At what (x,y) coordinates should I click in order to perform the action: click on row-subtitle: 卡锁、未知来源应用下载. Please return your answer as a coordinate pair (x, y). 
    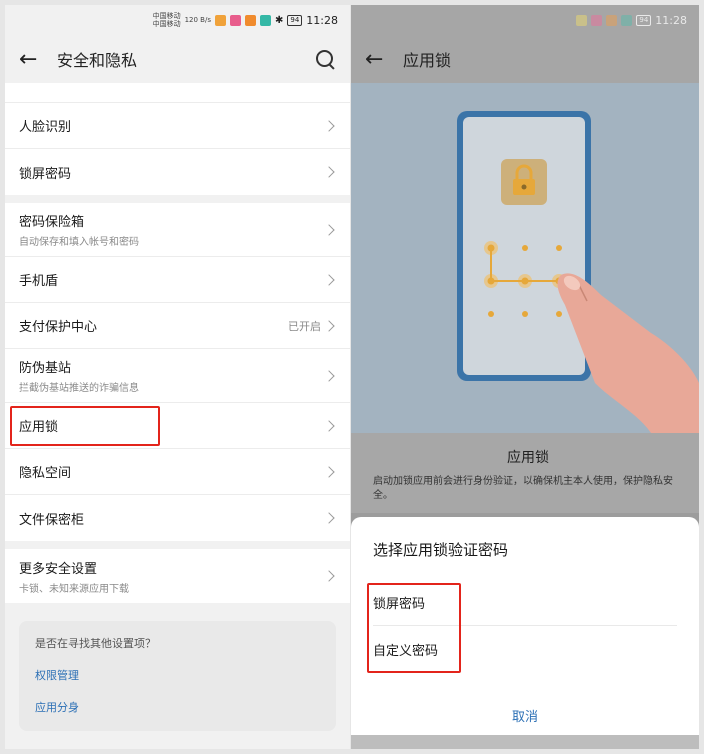
    Looking at the image, I should click on (74, 589).